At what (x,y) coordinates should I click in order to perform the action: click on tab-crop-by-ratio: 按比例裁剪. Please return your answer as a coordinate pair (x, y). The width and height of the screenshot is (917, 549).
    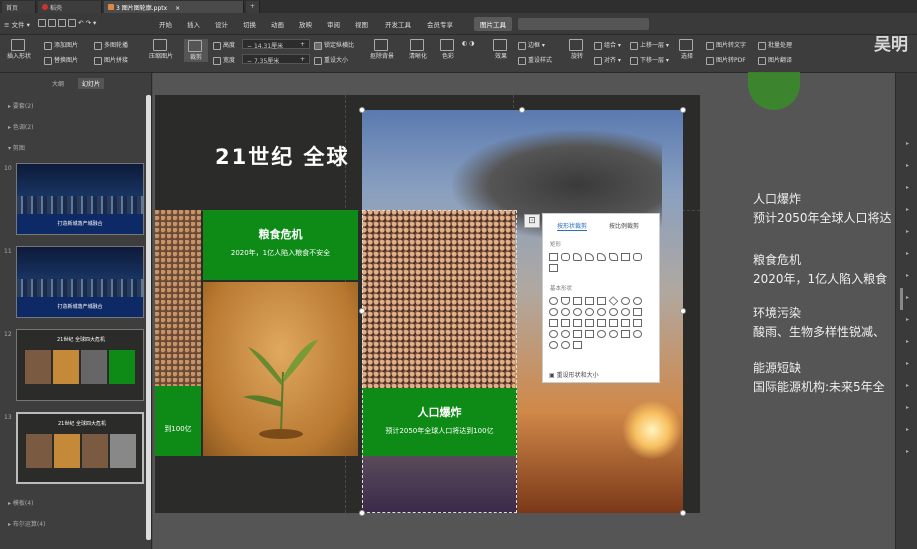
    Looking at the image, I should click on (624, 225).